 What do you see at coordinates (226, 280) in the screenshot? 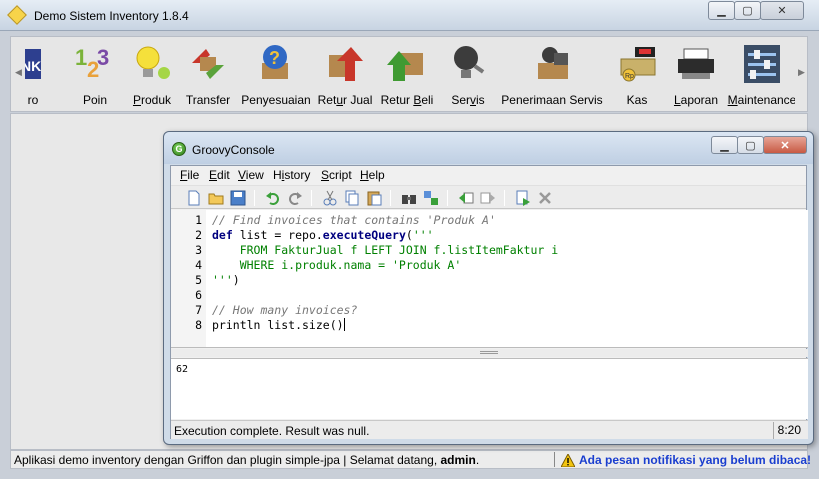
I see `code-line: ''')` at bounding box center [226, 280].